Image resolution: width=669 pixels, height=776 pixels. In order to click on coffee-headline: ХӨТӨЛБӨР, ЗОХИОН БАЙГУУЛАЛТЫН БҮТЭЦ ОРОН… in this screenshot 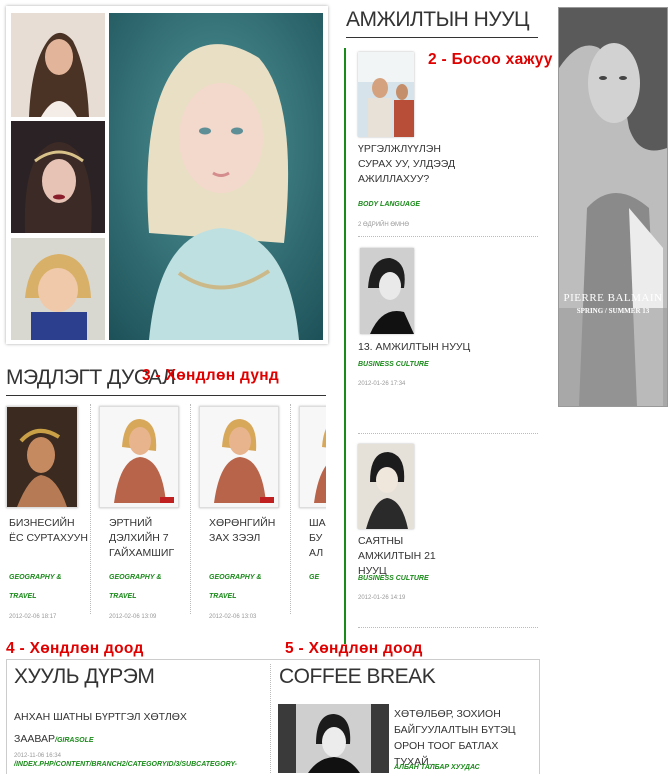, I will do `click(464, 738)`.